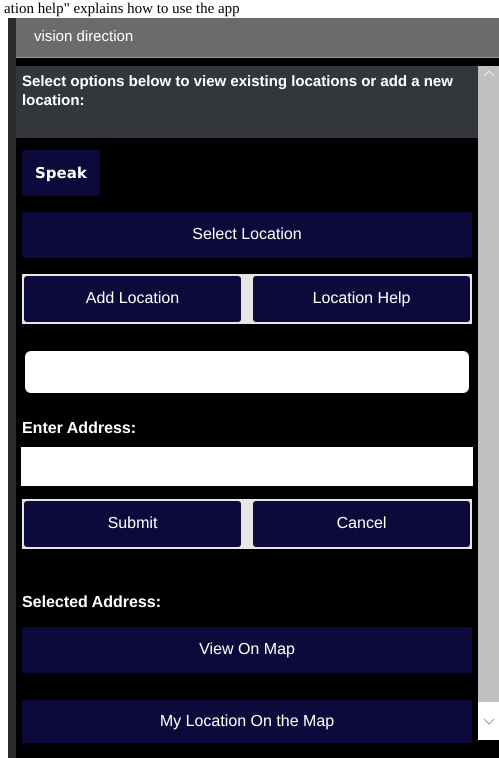 This screenshot has width=499, height=758. What do you see at coordinates (488, 73) in the screenshot?
I see `scroll-up-icon` at bounding box center [488, 73].